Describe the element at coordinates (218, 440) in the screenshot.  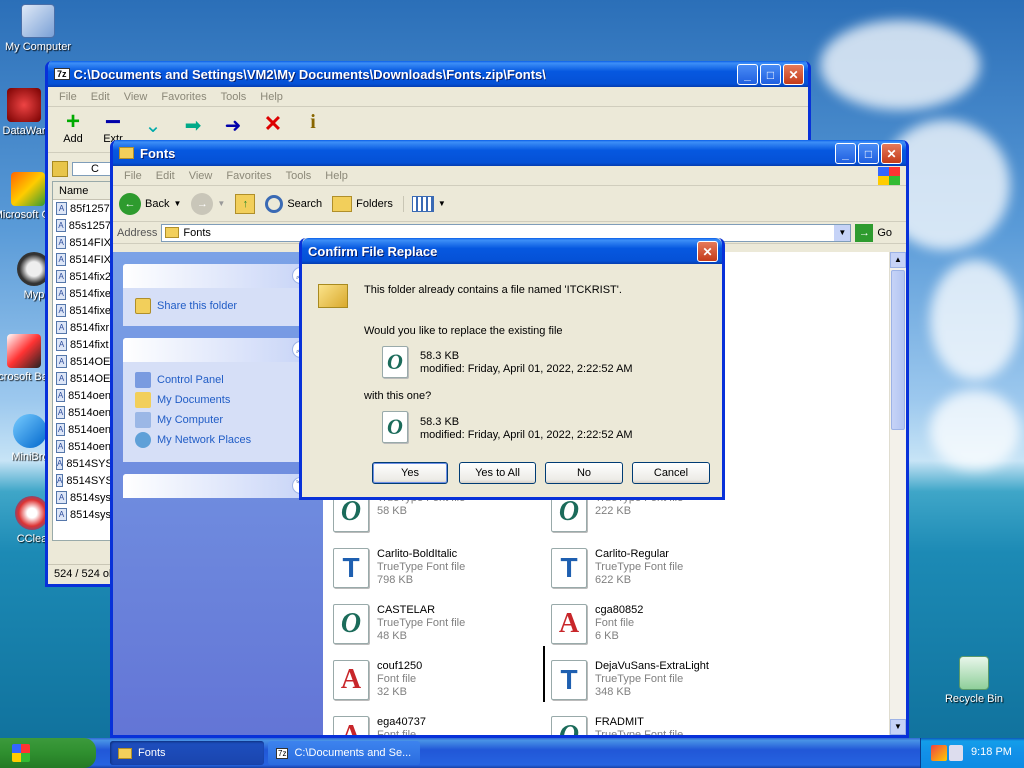
I see `my-network-places-link: My Network Places` at that location.